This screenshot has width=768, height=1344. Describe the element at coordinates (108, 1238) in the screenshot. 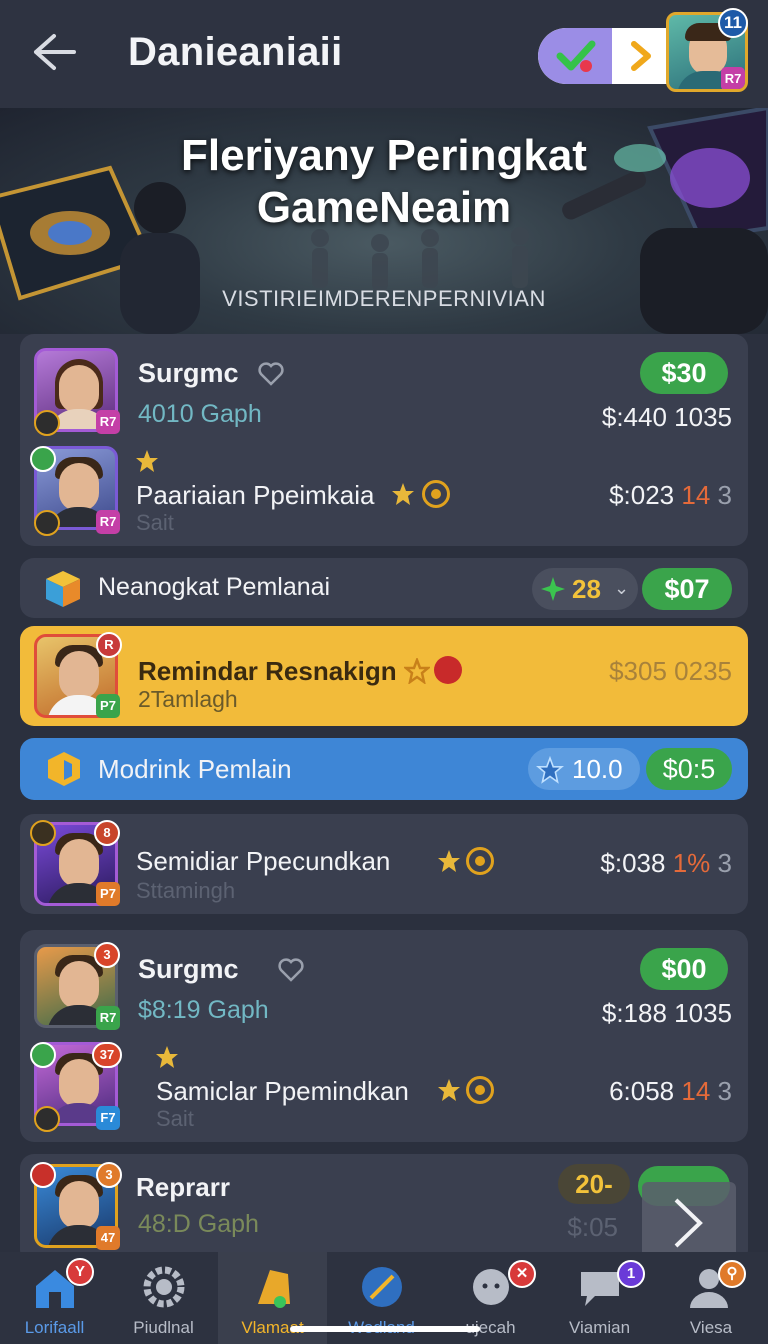

I see `level-badge: 47` at that location.